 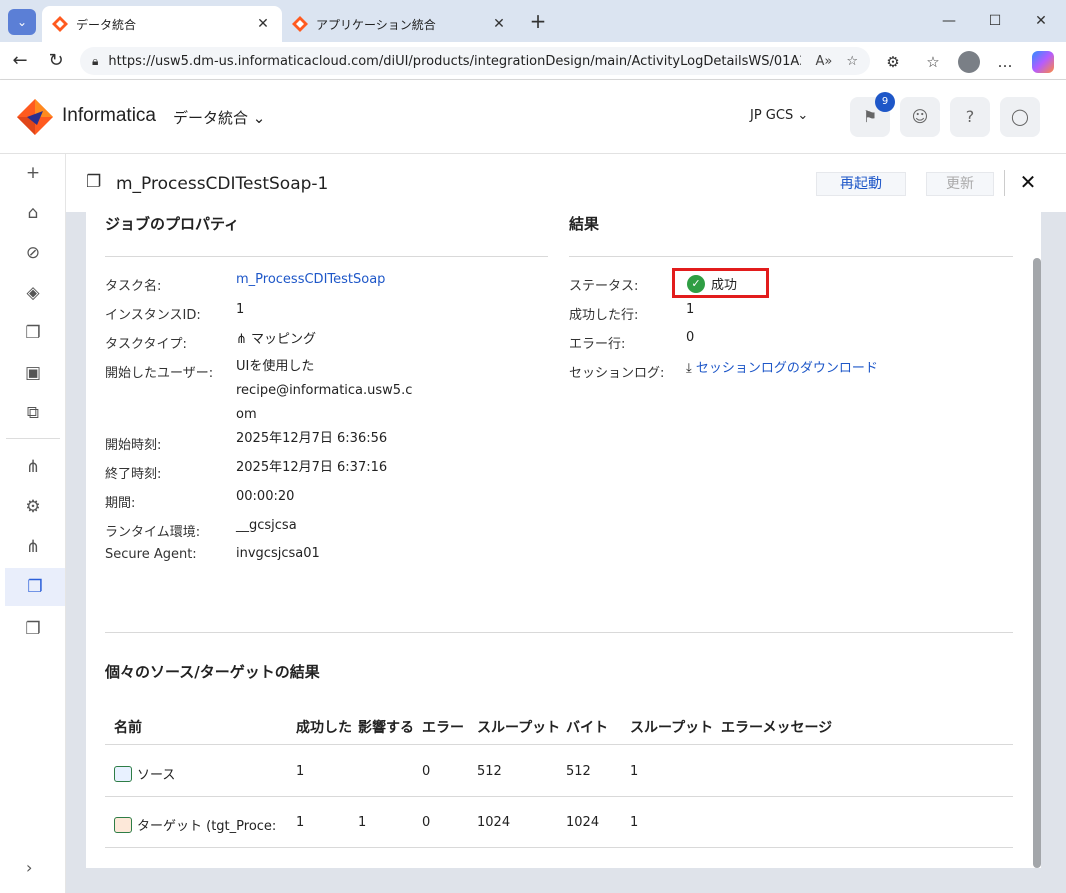 What do you see at coordinates (212, 672) in the screenshot?
I see `individual-results-title: 個々のソース/ターゲットの結果` at bounding box center [212, 672].